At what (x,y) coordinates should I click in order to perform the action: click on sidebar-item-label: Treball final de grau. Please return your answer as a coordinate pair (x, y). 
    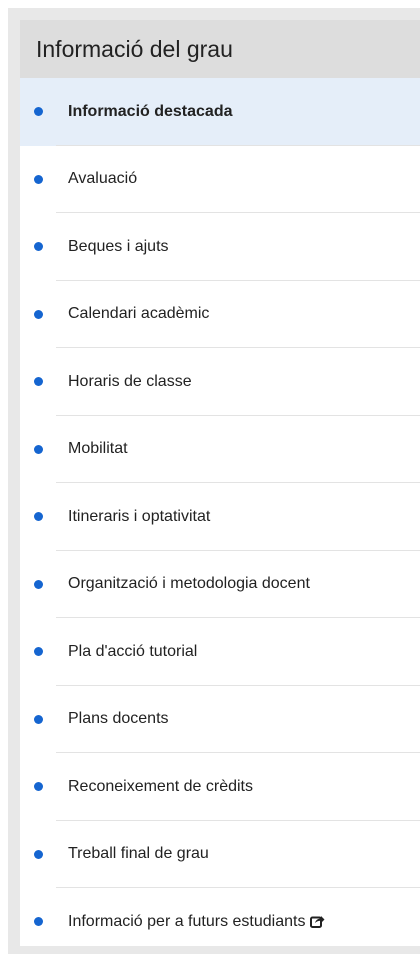
    Looking at the image, I should click on (138, 854).